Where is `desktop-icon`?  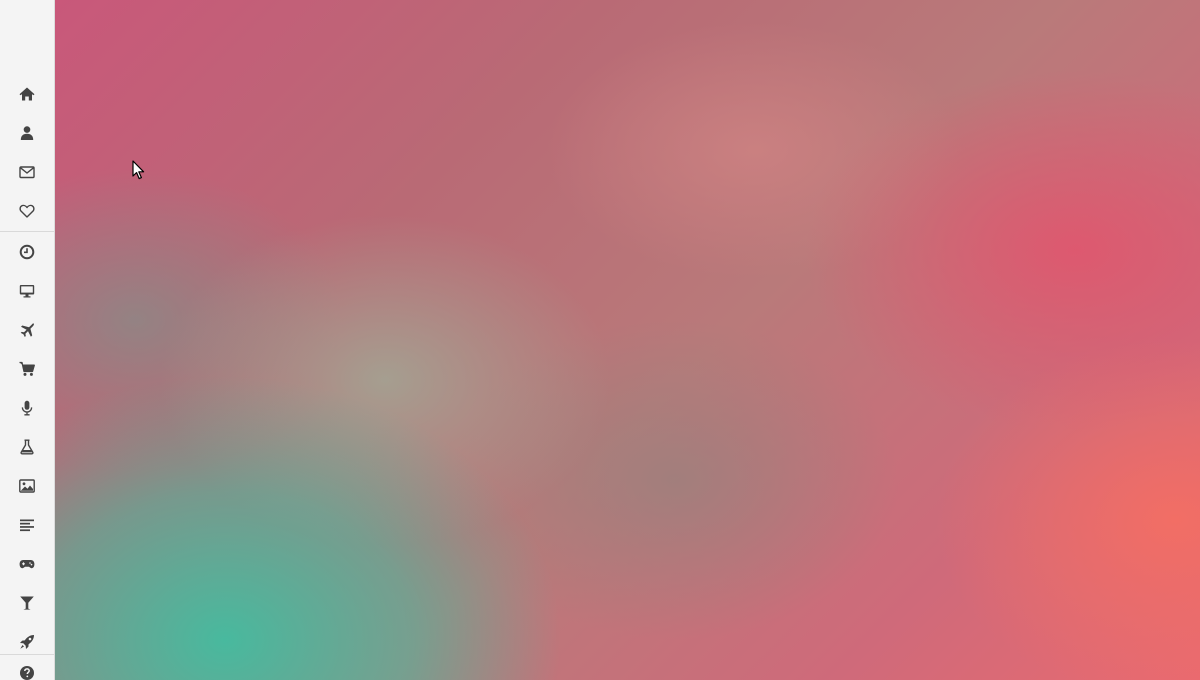
desktop-icon is located at coordinates (27, 290).